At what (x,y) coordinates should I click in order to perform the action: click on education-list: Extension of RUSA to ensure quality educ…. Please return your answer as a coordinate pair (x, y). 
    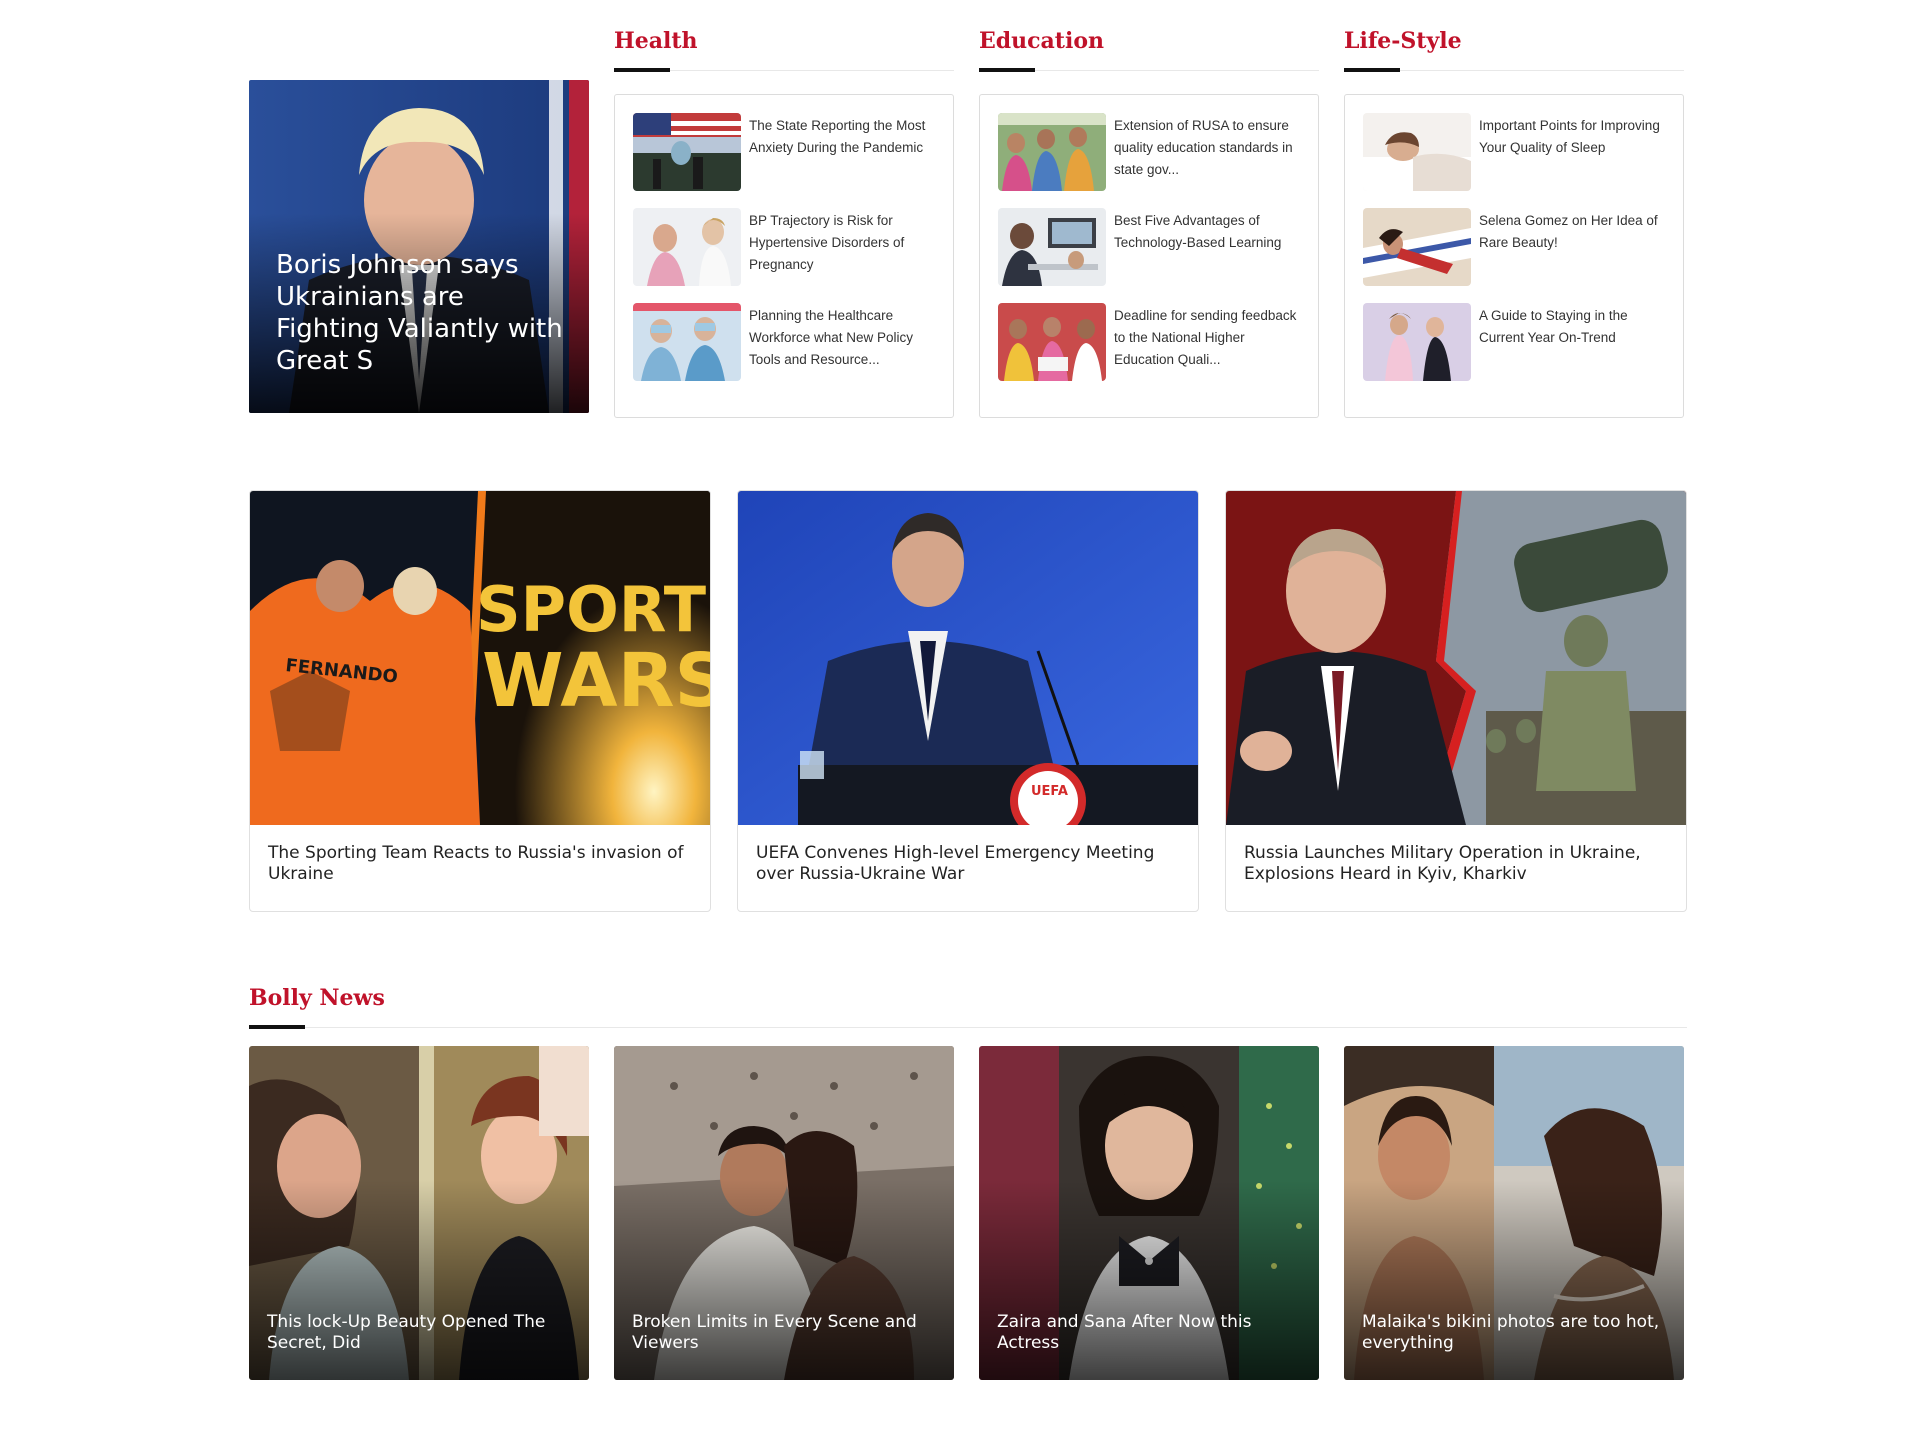
    Looking at the image, I should click on (1149, 256).